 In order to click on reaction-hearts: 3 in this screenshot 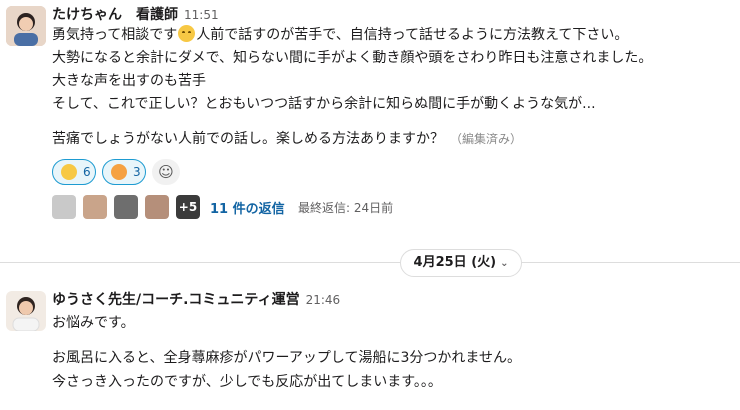, I will do `click(124, 172)`.